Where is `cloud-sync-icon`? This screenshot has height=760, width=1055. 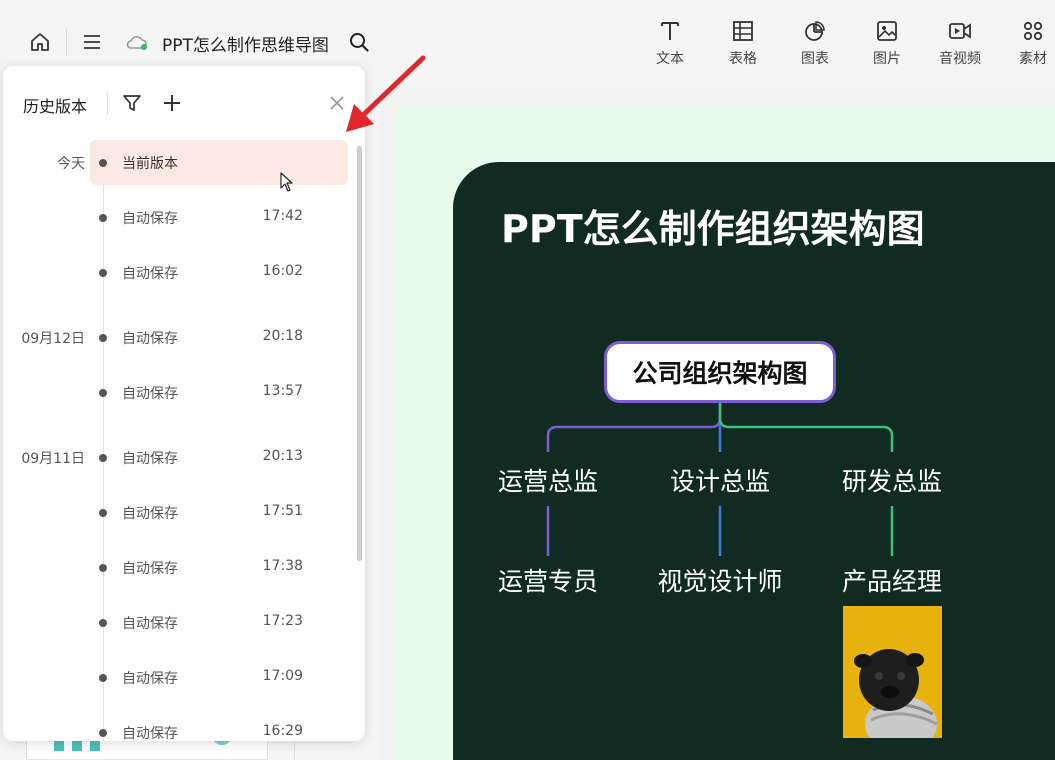 cloud-sync-icon is located at coordinates (137, 42).